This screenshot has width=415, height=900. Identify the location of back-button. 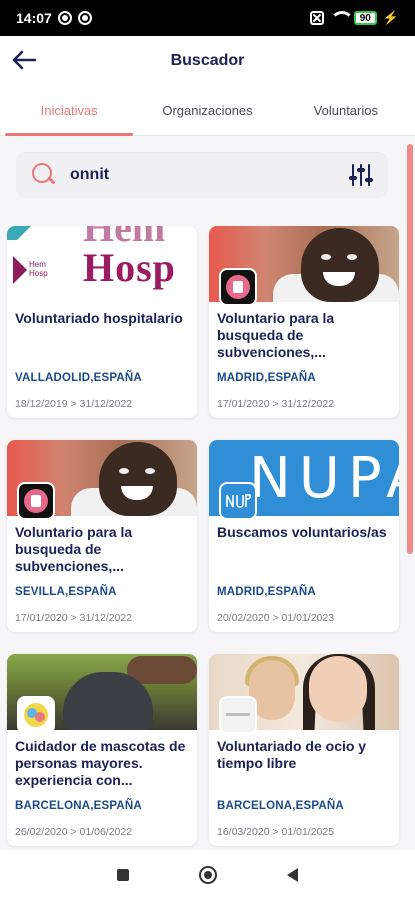
(24, 60).